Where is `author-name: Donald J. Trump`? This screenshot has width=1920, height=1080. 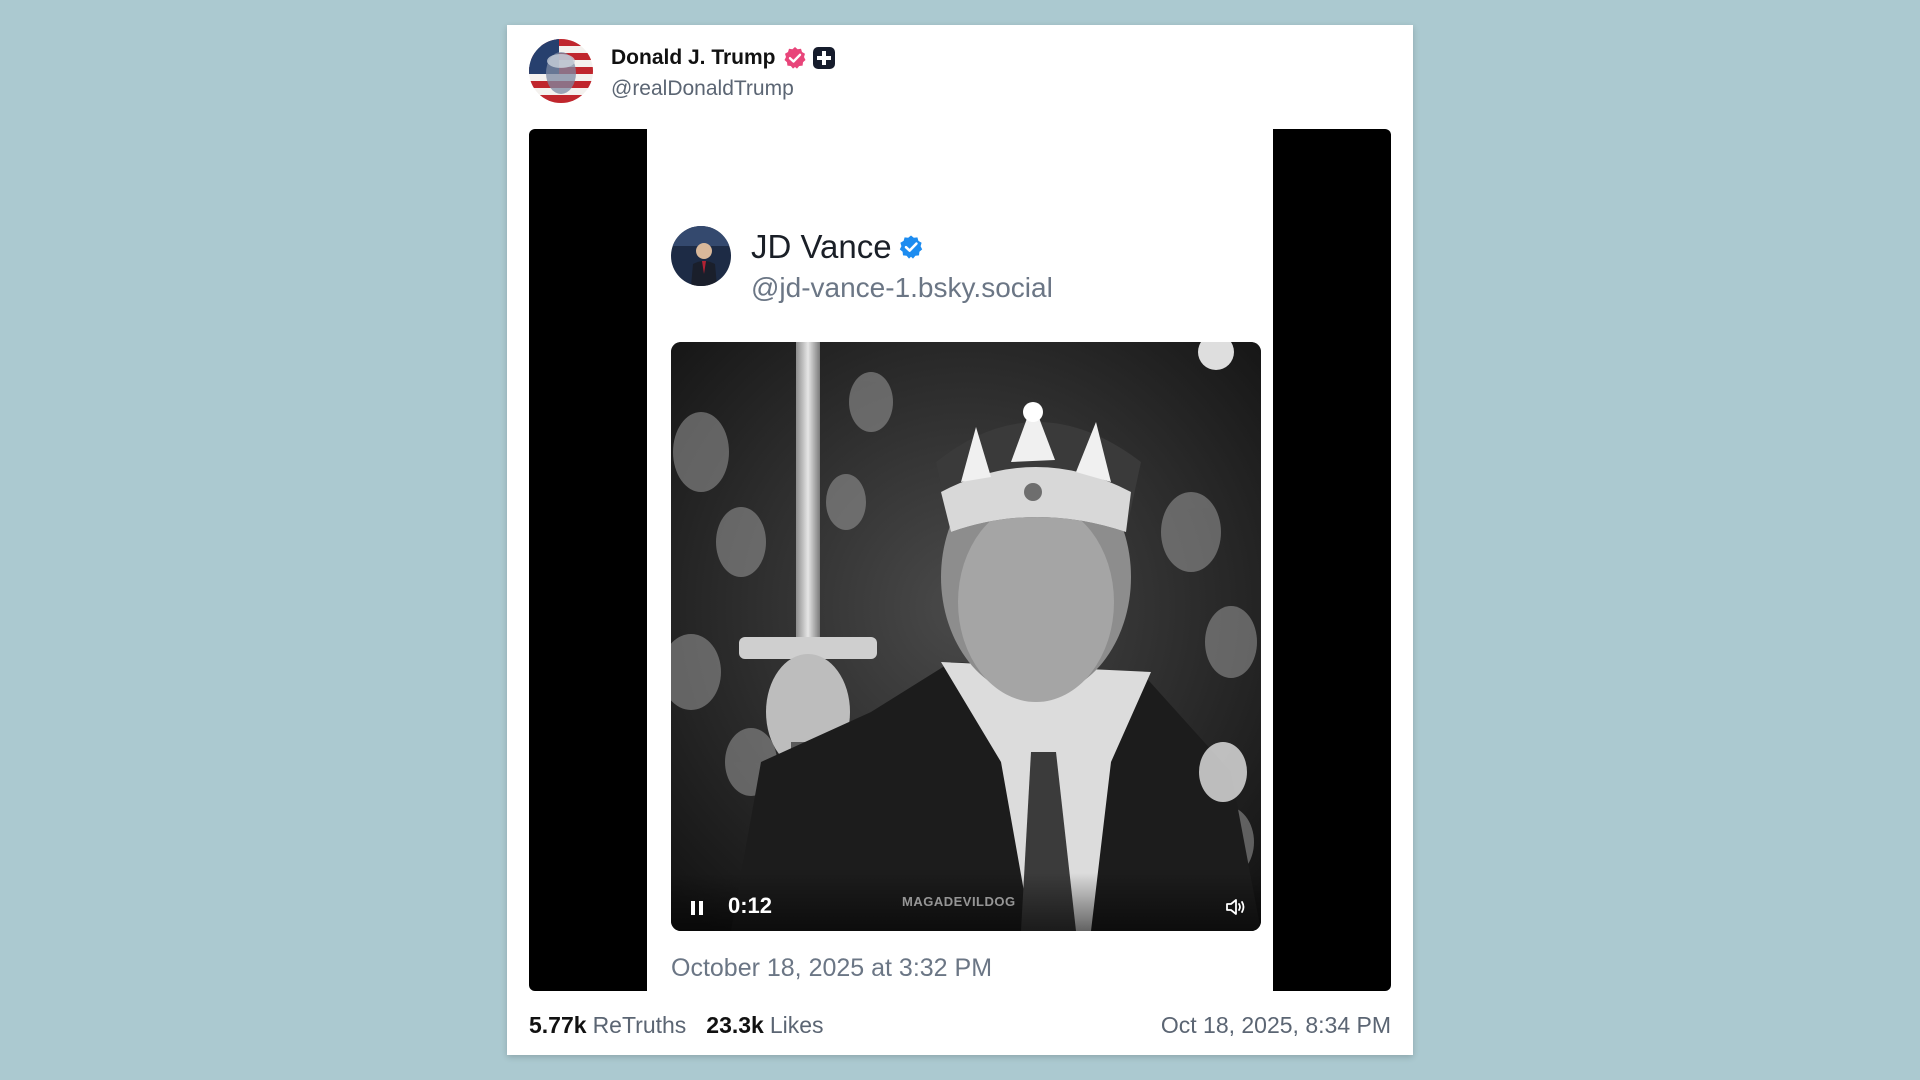
author-name: Donald J. Trump is located at coordinates (693, 58).